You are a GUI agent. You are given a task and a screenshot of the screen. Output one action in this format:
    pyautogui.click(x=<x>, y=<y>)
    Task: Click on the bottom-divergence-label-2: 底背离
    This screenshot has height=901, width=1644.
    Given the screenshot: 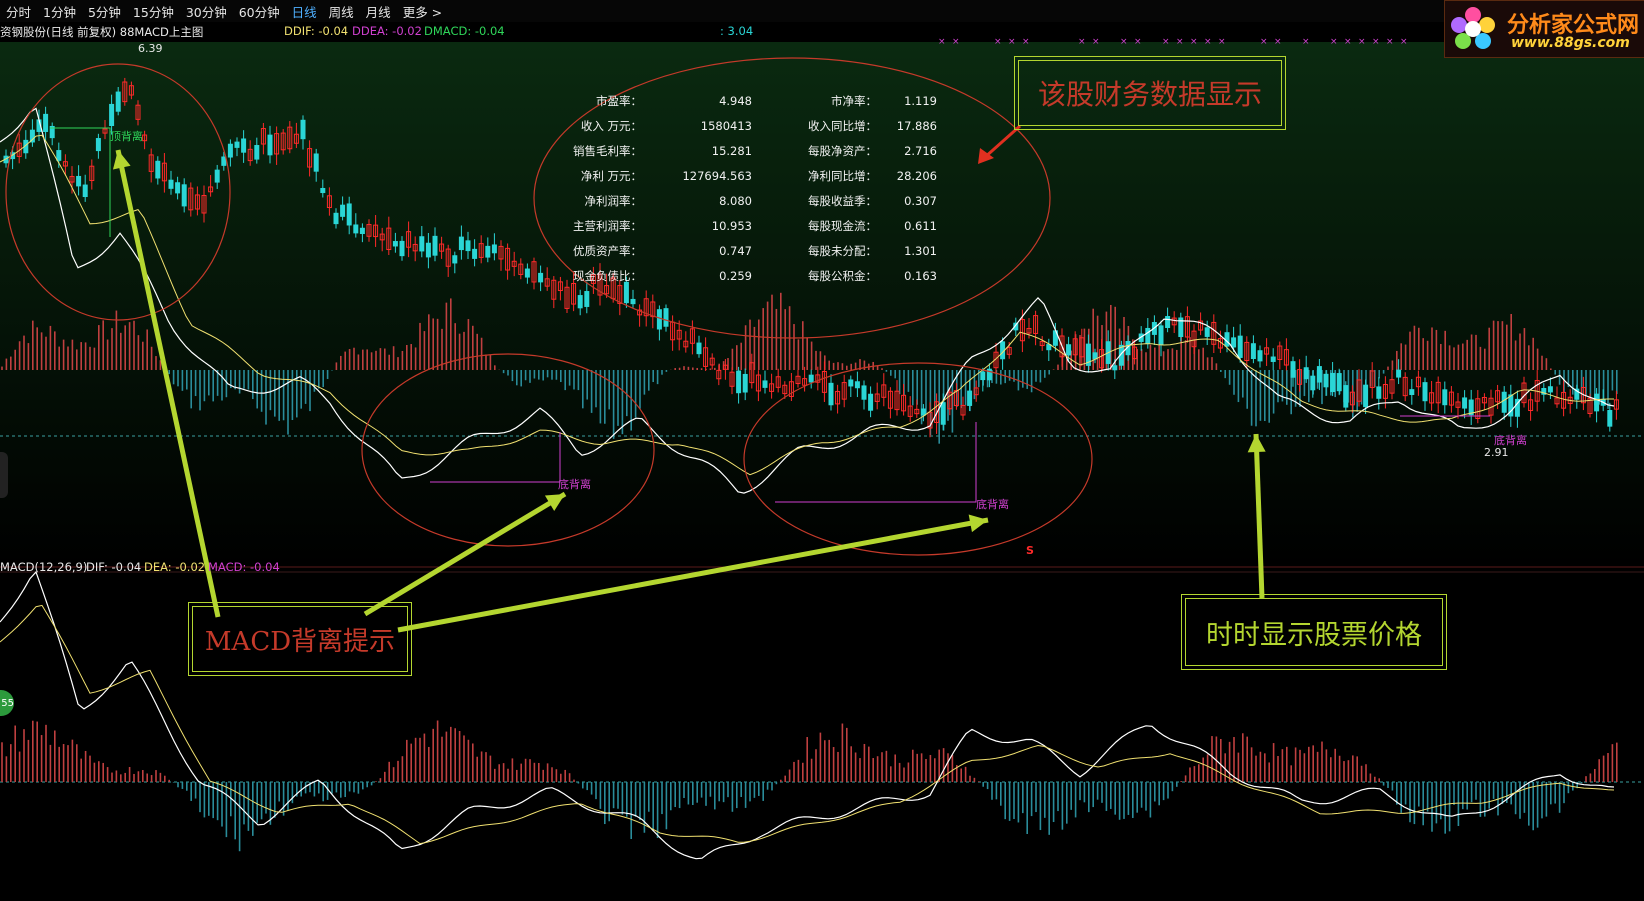 What is the action you would take?
    pyautogui.click(x=992, y=504)
    